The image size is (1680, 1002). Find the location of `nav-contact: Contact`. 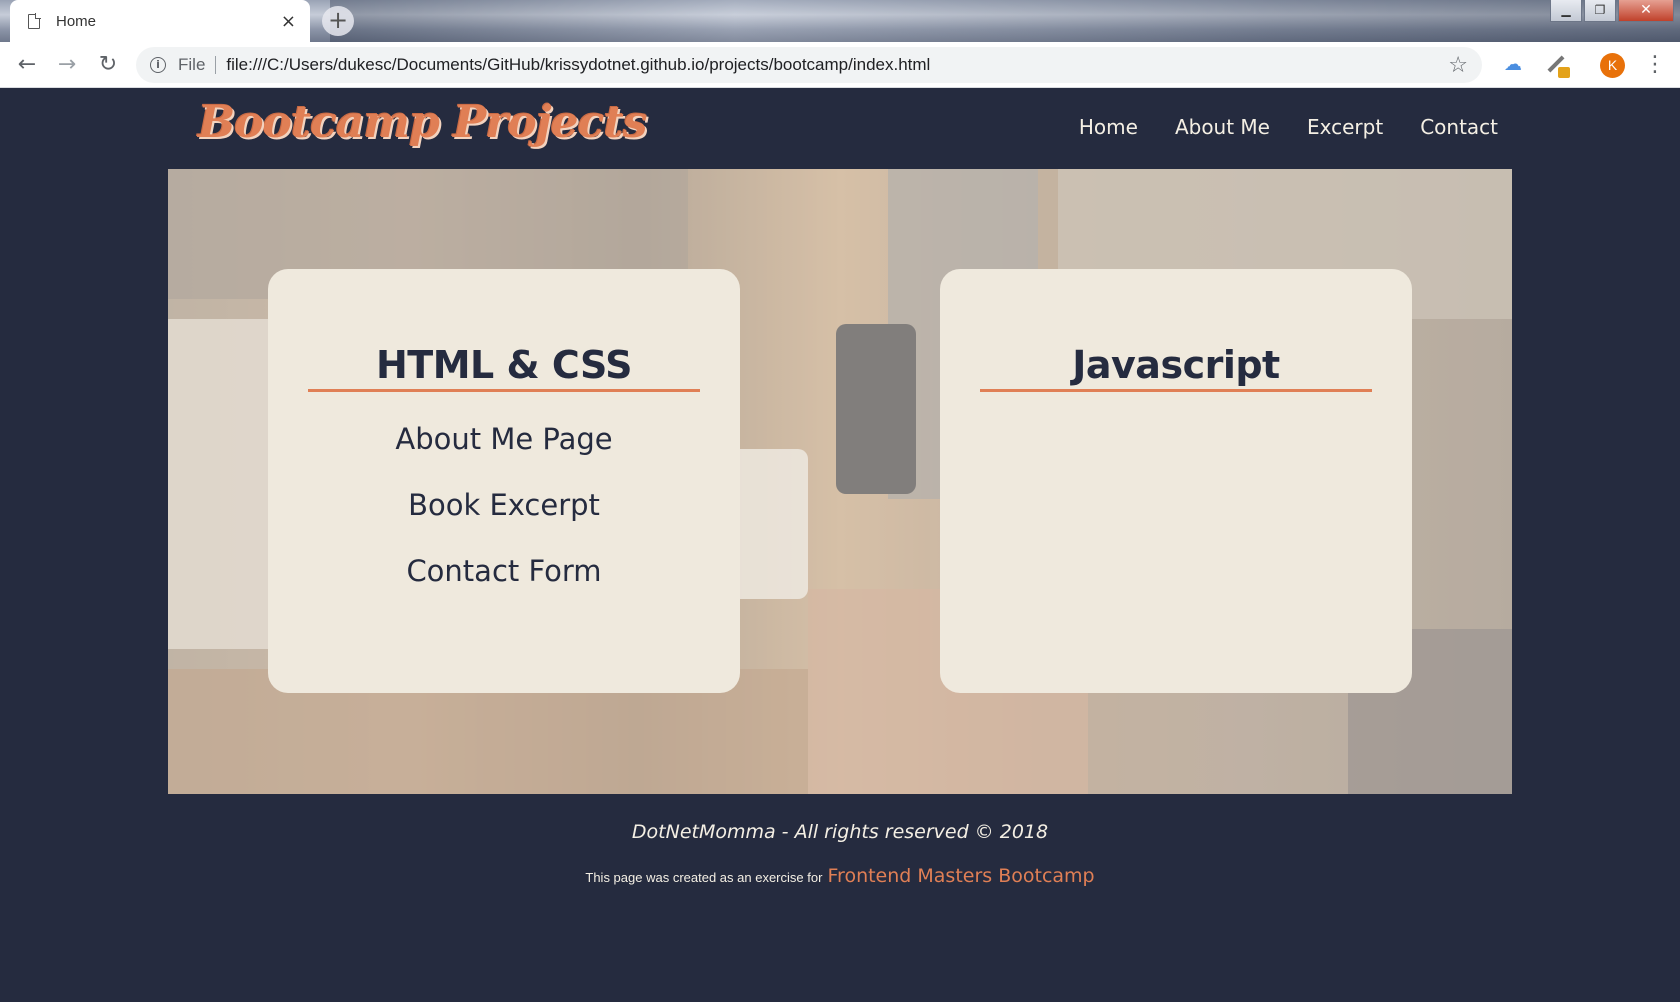

nav-contact: Contact is located at coordinates (1459, 127).